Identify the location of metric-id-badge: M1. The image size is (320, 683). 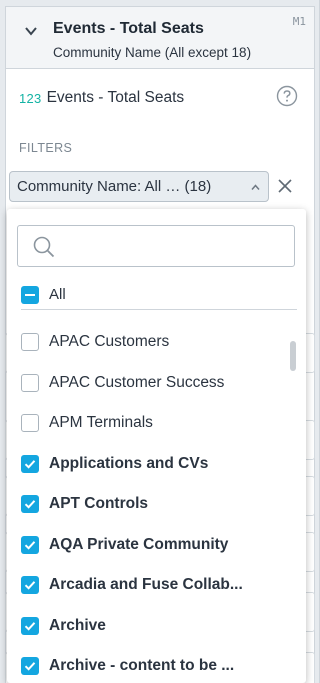
(299, 21).